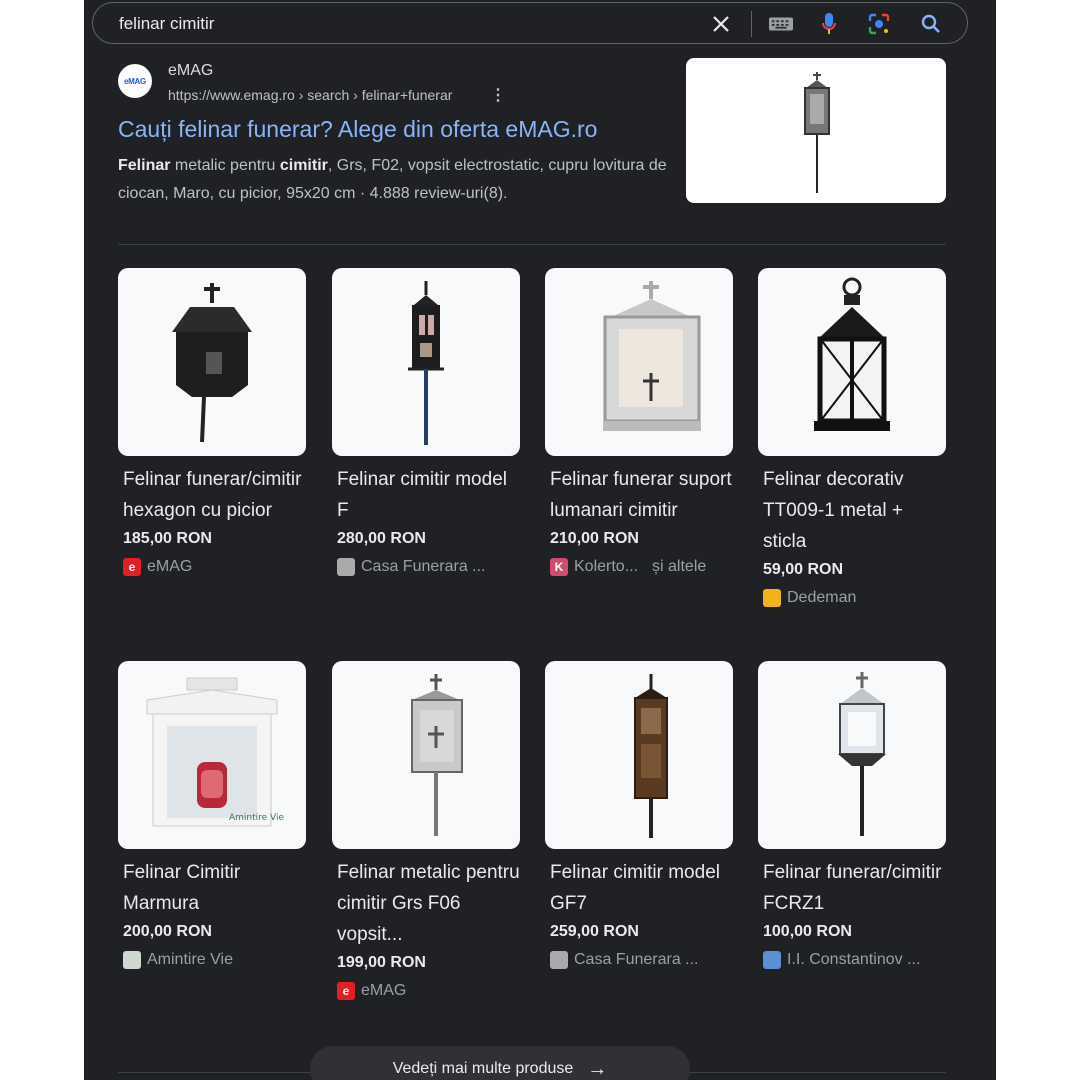 This screenshot has width=1080, height=1080. I want to click on seller-name: Dedeman, so click(822, 597).